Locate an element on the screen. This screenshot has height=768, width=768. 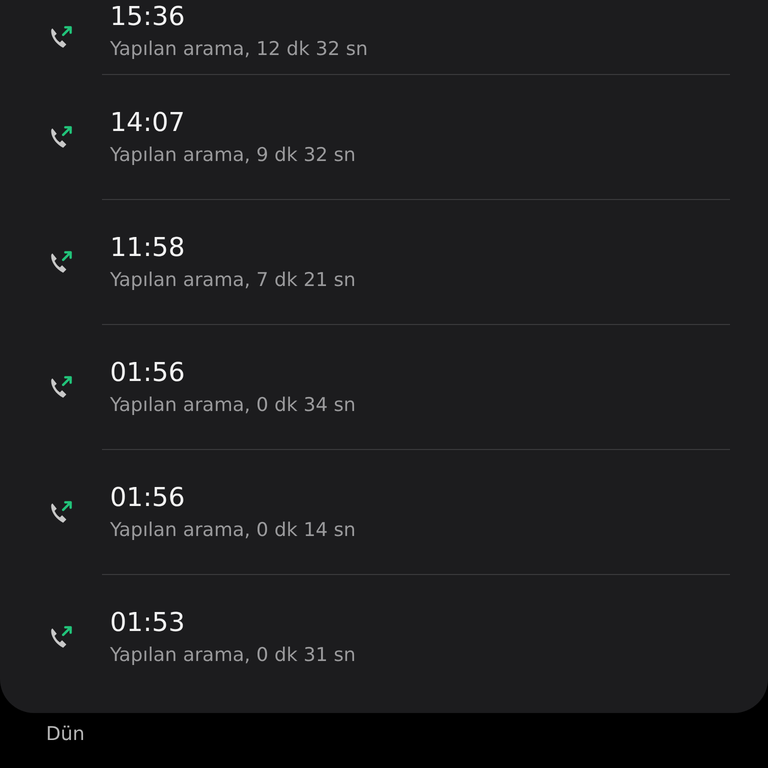
call-detail: Yapılan arama, 0 dk 14 sn is located at coordinates (233, 530).